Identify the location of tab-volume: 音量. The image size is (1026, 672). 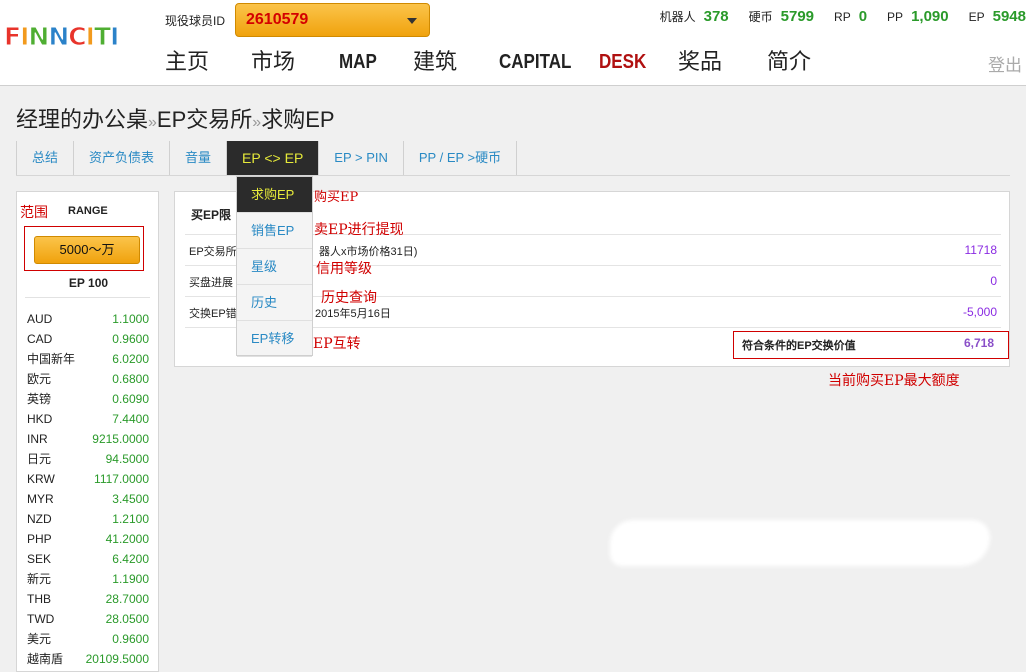
(199, 158).